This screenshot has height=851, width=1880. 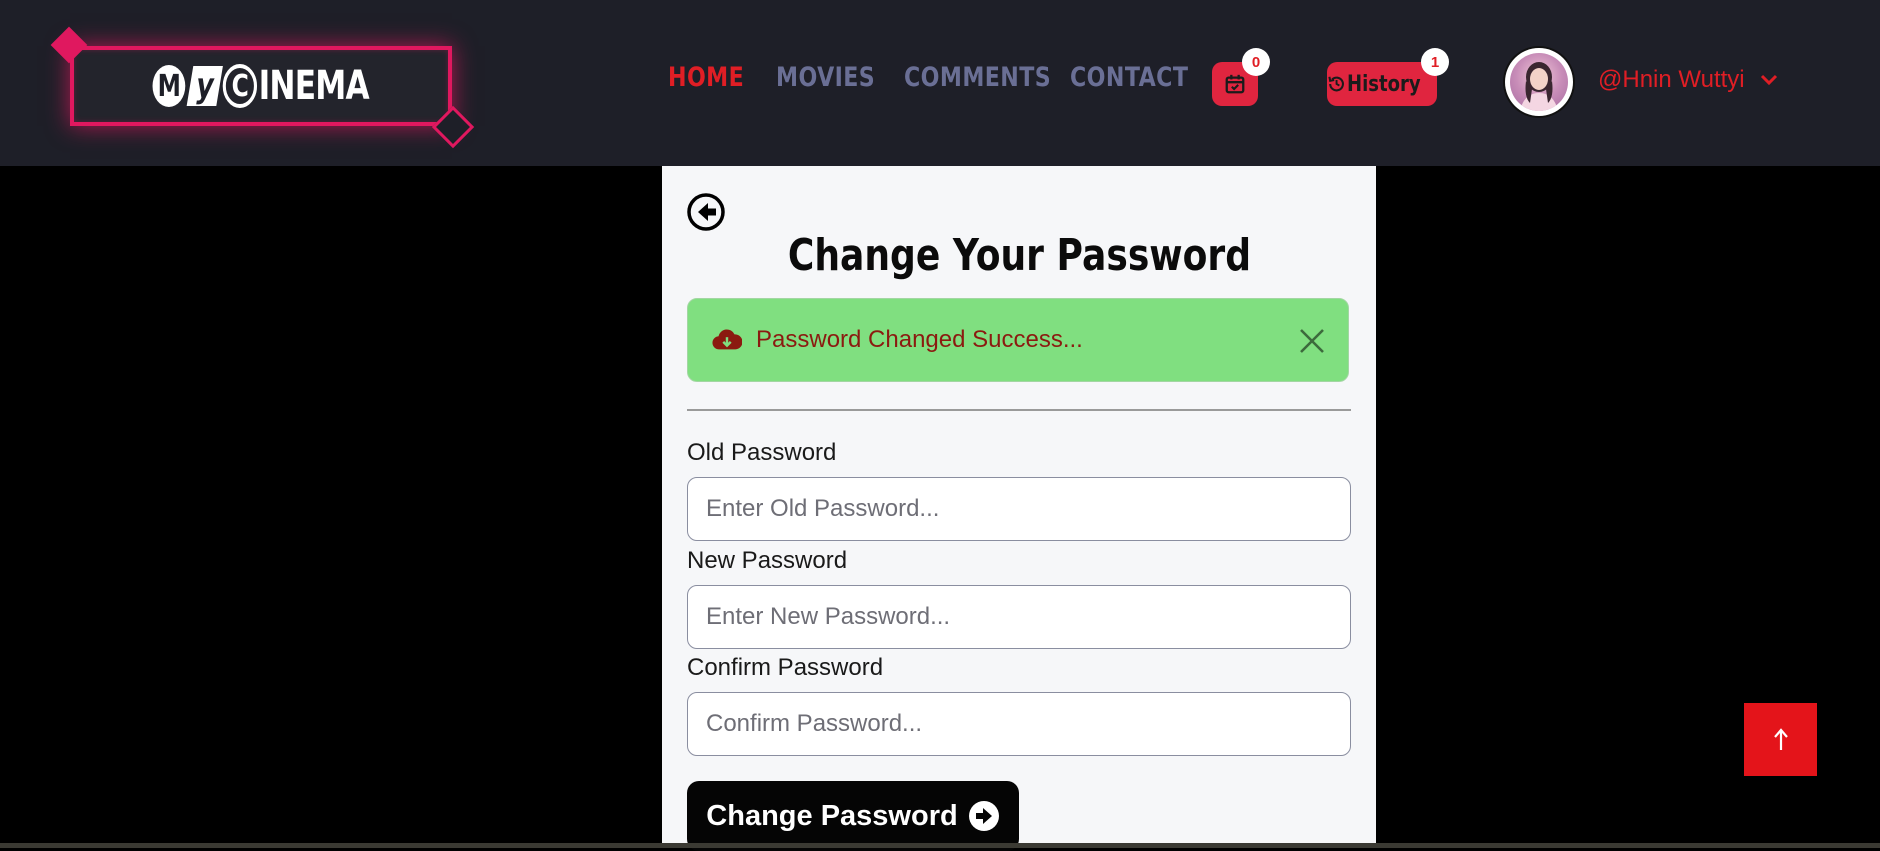 I want to click on site-logo: M y C INEMA, so click(x=262, y=87).